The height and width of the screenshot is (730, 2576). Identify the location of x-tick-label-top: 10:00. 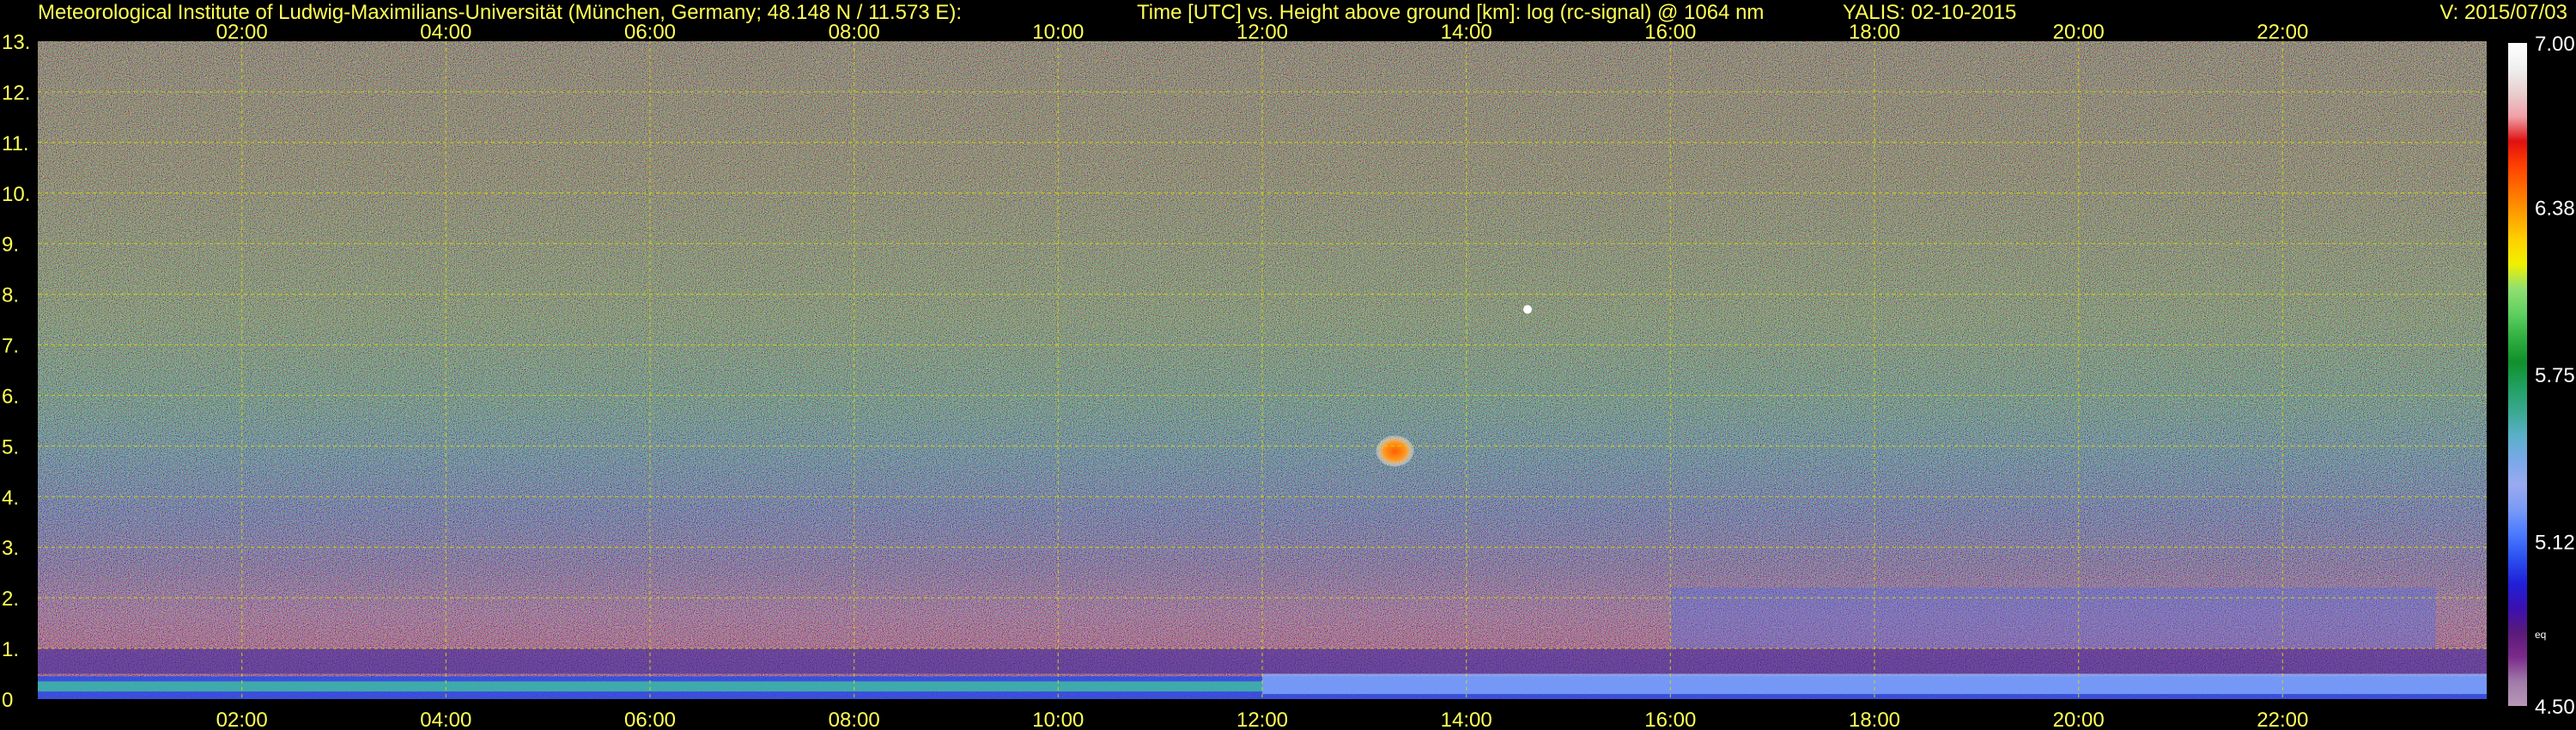
(1058, 32).